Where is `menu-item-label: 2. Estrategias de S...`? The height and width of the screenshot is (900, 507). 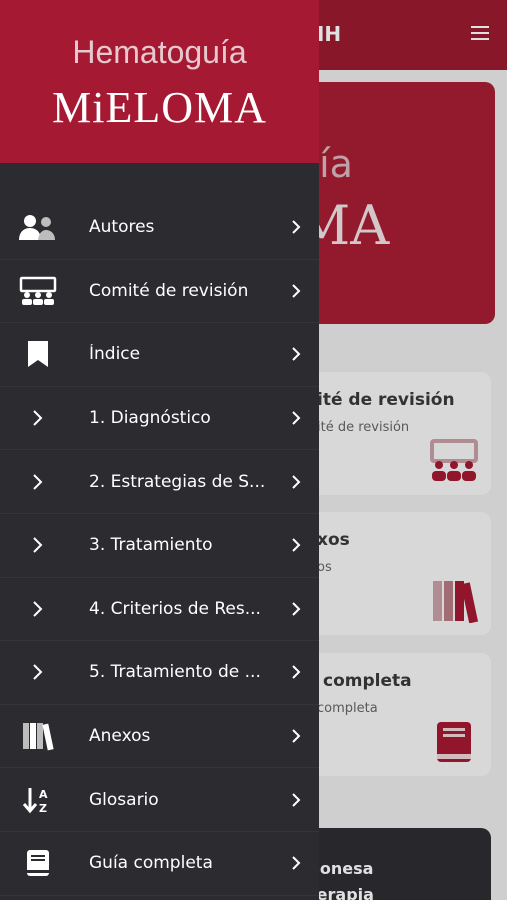 menu-item-label: 2. Estrategias de S... is located at coordinates (177, 481).